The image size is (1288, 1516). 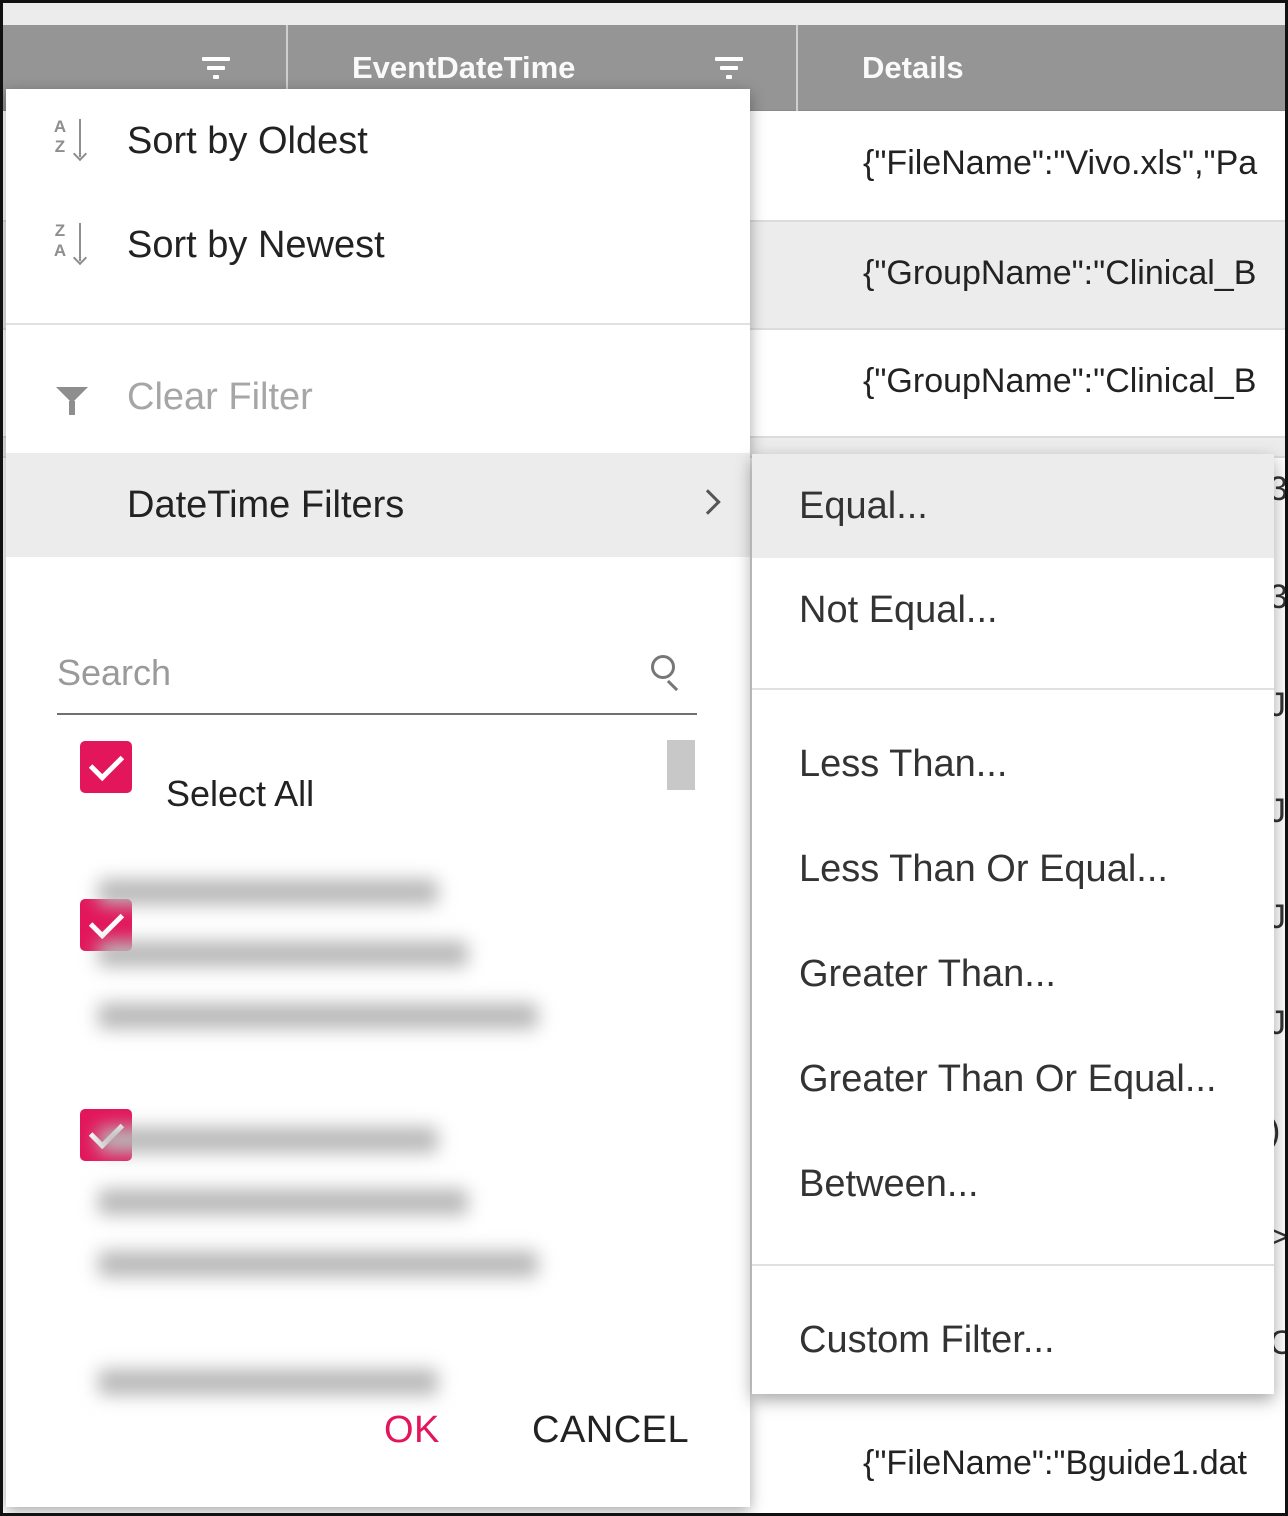 What do you see at coordinates (240, 793) in the screenshot?
I see `checklist-label: Select All` at bounding box center [240, 793].